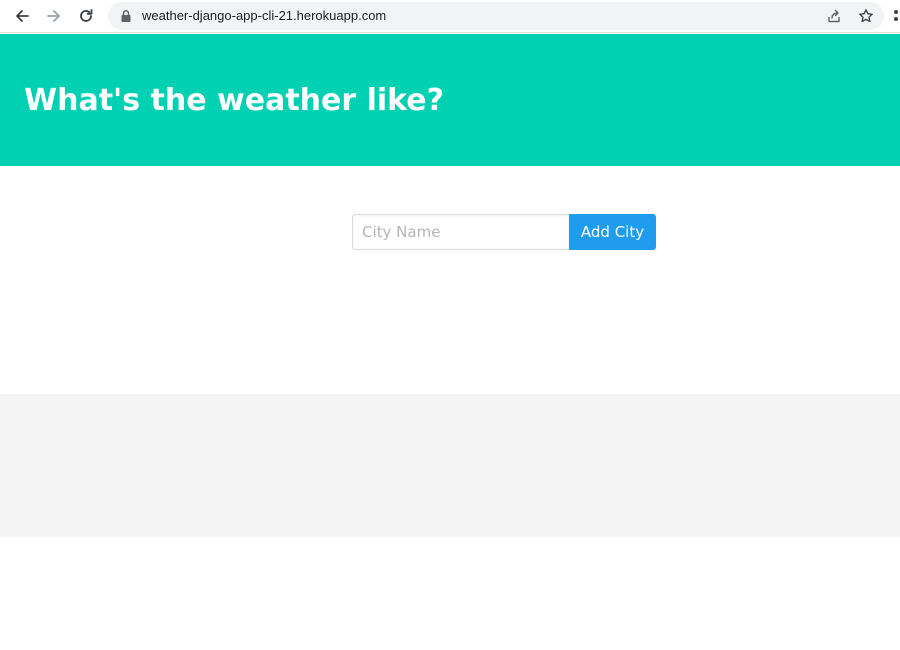 Image resolution: width=900 pixels, height=650 pixels. I want to click on arrow-left-icon, so click(22, 16).